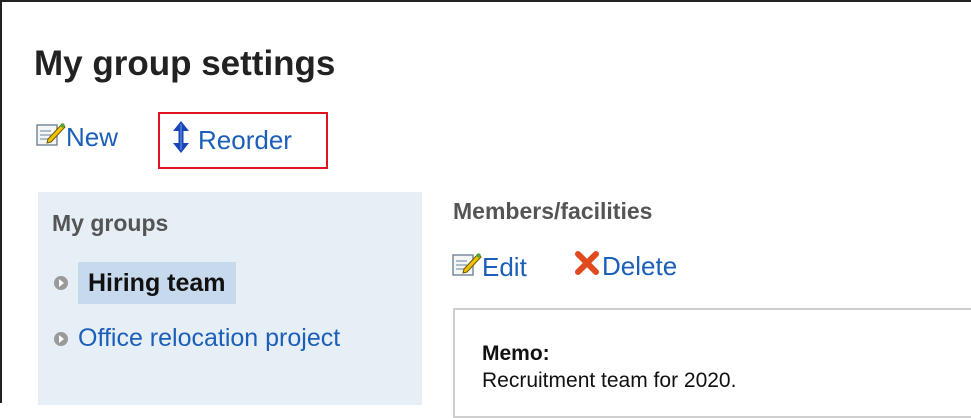 This screenshot has width=971, height=418. Describe the element at coordinates (110, 223) in the screenshot. I see `sidebar-title: My groups` at that location.